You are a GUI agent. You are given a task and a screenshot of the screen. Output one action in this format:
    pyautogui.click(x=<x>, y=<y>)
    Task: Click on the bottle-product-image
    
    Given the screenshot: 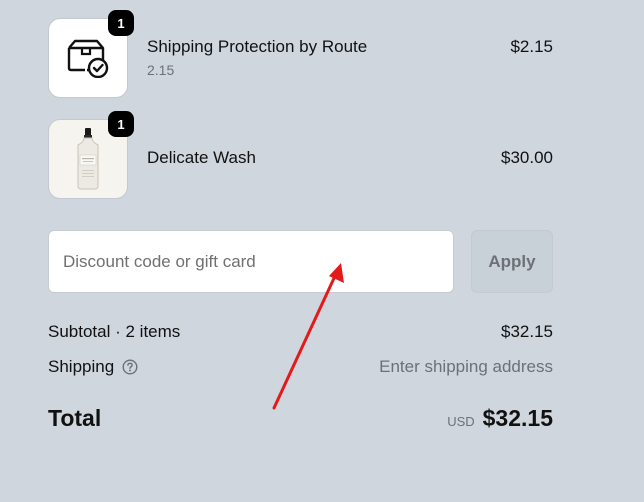 What is the action you would take?
    pyautogui.click(x=88, y=159)
    